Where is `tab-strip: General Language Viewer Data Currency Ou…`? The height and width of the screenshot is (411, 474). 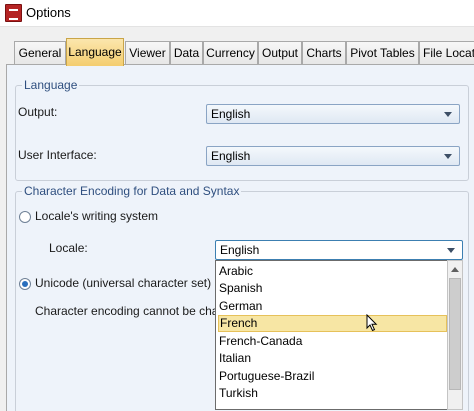
tab-strip: General Language Viewer Data Currency Ou… is located at coordinates (244, 52).